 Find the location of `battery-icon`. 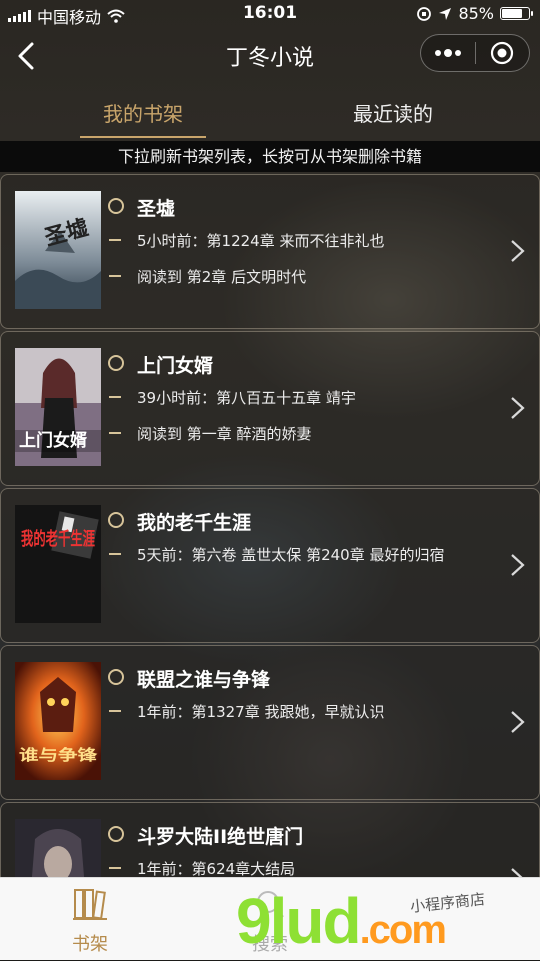

battery-icon is located at coordinates (516, 13).